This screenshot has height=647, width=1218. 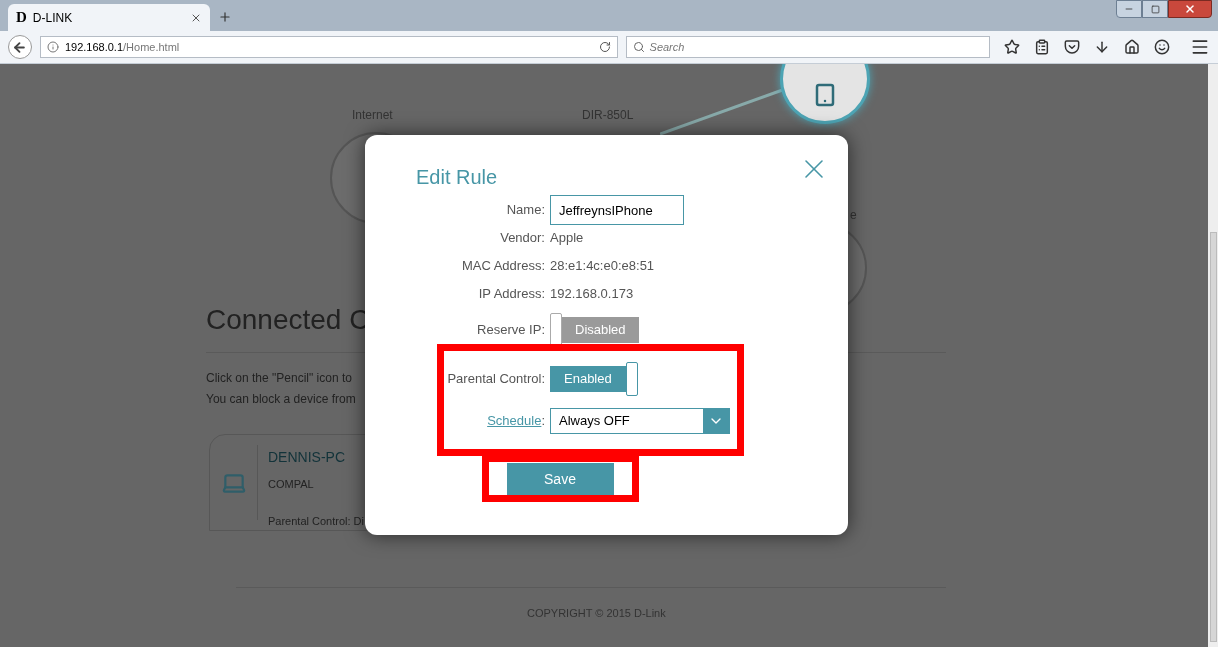 What do you see at coordinates (592, 294) in the screenshot?
I see `field-value: 192.168.0.173` at bounding box center [592, 294].